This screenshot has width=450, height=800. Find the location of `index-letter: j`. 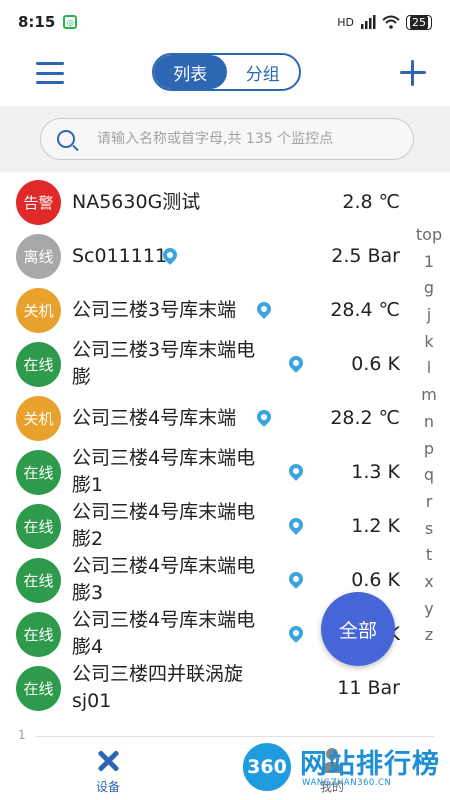

index-letter: j is located at coordinates (429, 315).